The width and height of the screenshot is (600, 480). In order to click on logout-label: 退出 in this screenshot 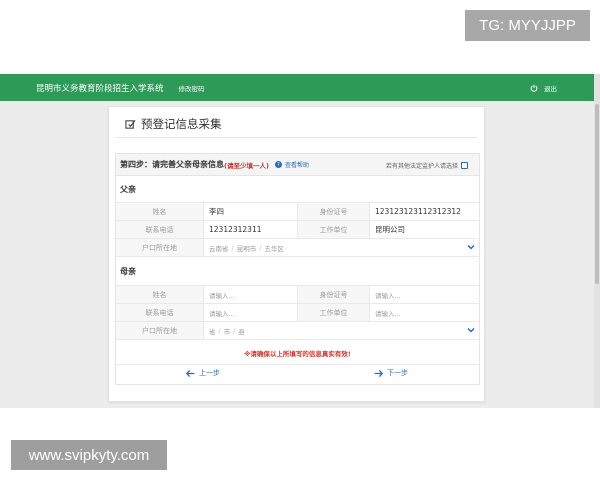, I will do `click(550, 89)`.